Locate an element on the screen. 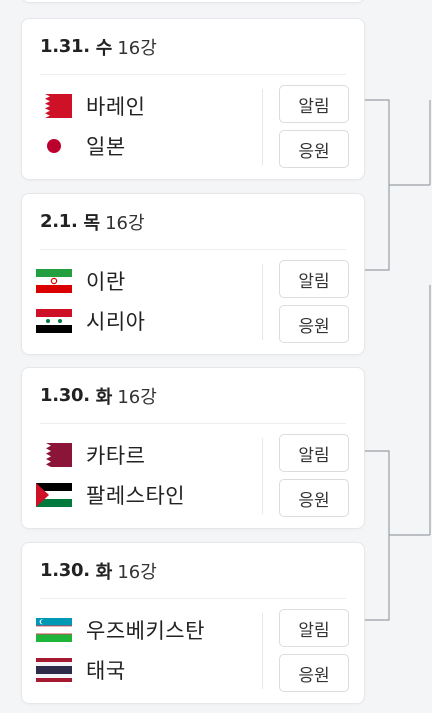 The image size is (432, 713). bahrain-flag-icon is located at coordinates (54, 106).